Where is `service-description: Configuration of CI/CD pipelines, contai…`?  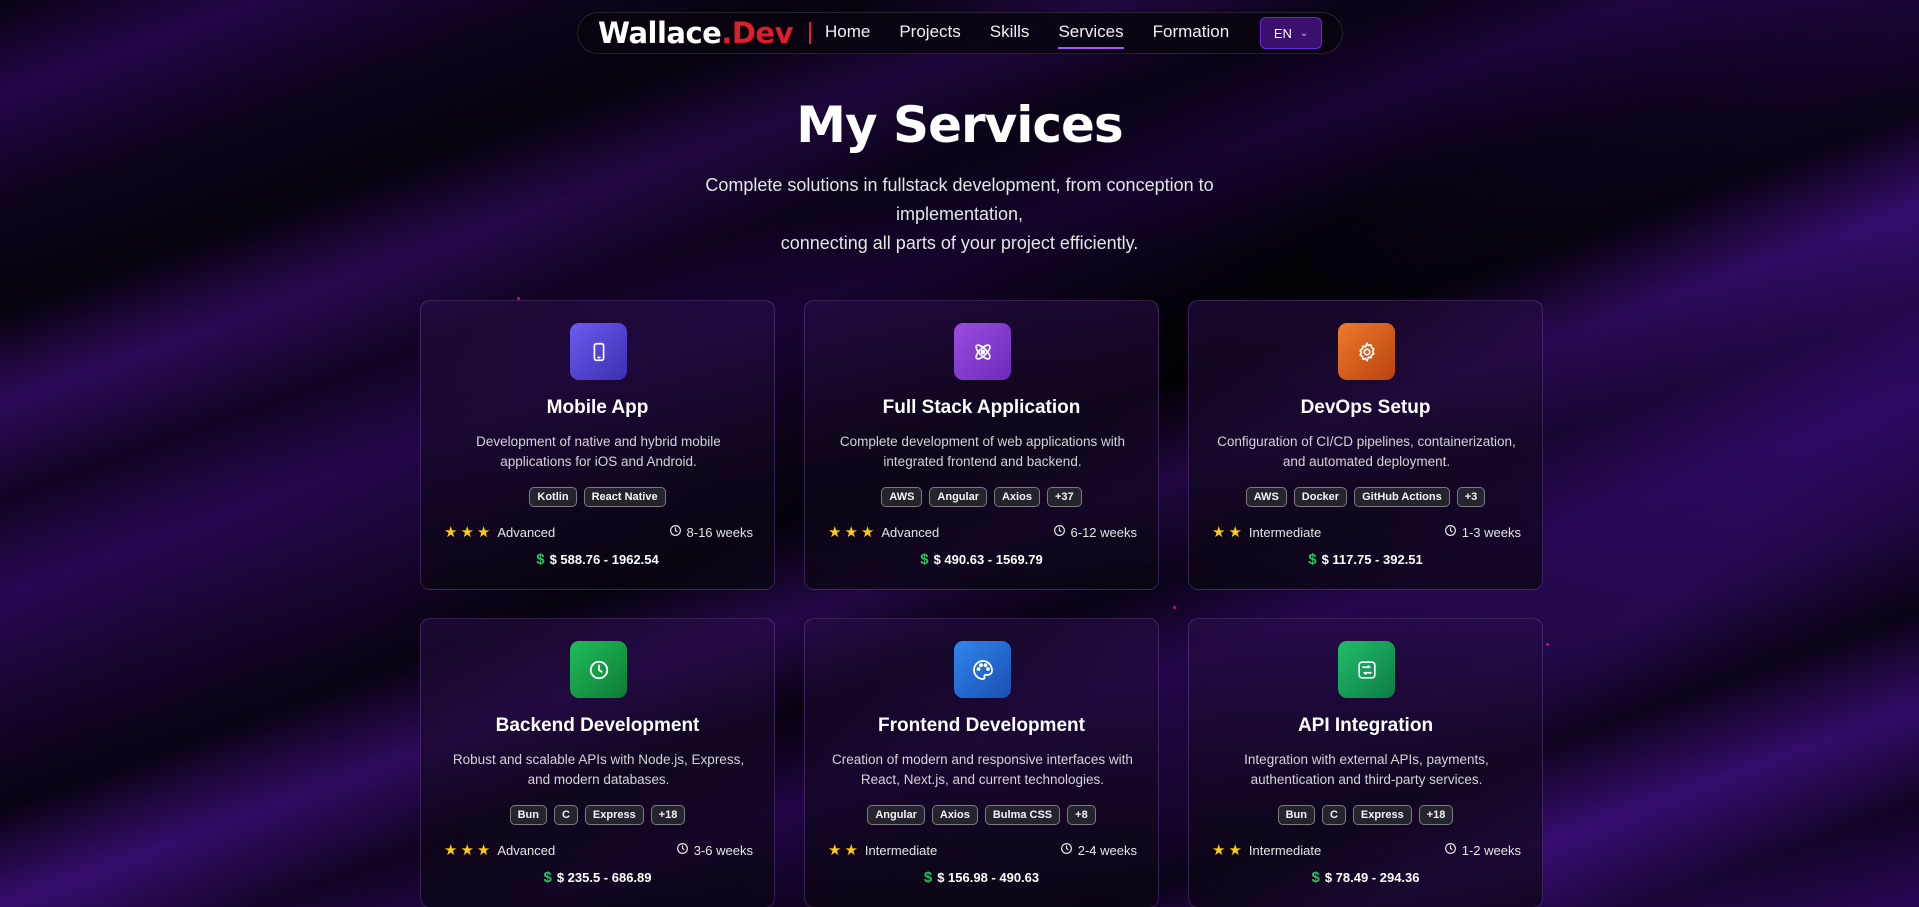
service-description: Configuration of CI/CD pipelines, contai… is located at coordinates (1366, 451).